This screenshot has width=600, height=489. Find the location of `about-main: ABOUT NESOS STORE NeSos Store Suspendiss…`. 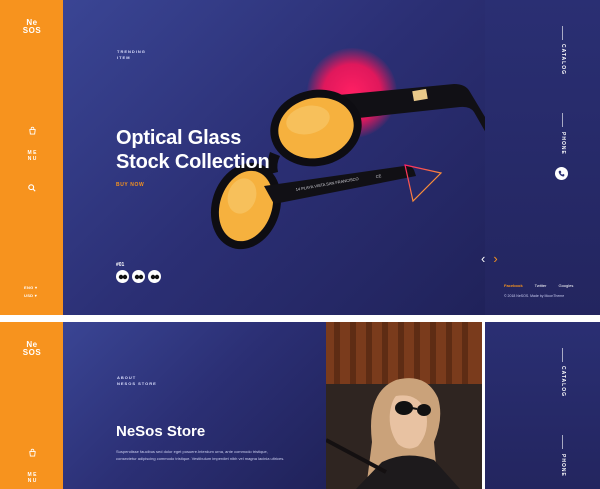

about-main: ABOUT NESOS STORE NeSos Store Suspendiss… is located at coordinates (194, 405).